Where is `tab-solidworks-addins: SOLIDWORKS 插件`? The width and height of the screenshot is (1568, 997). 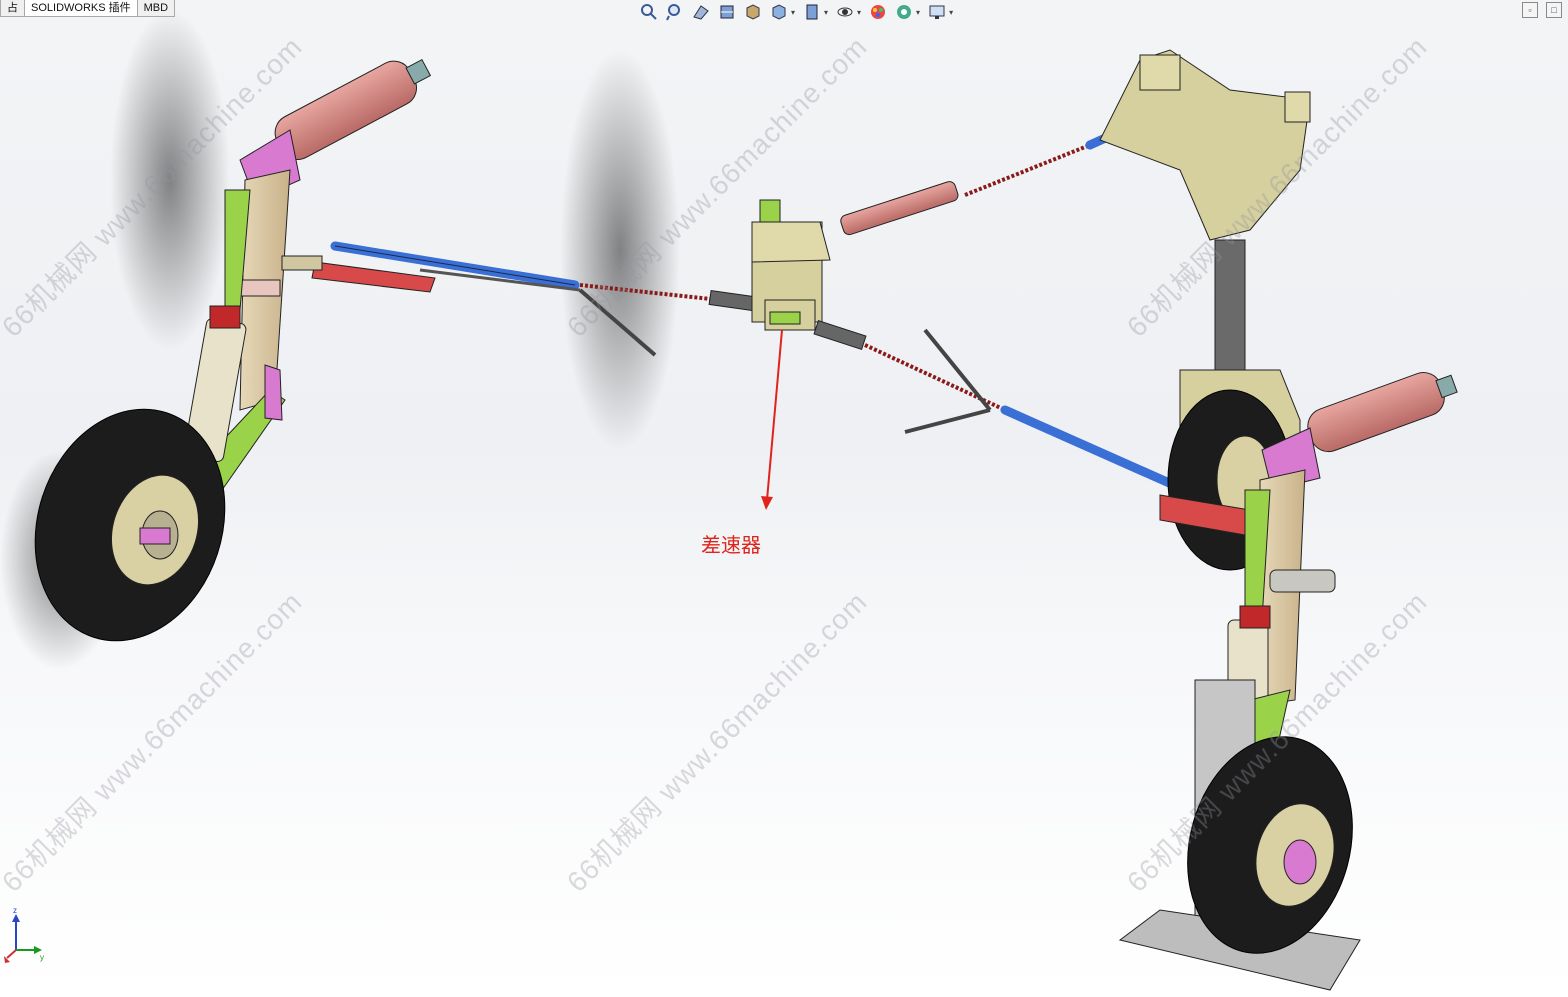
tab-solidworks-addins: SOLIDWORKS 插件 is located at coordinates (81, 8).